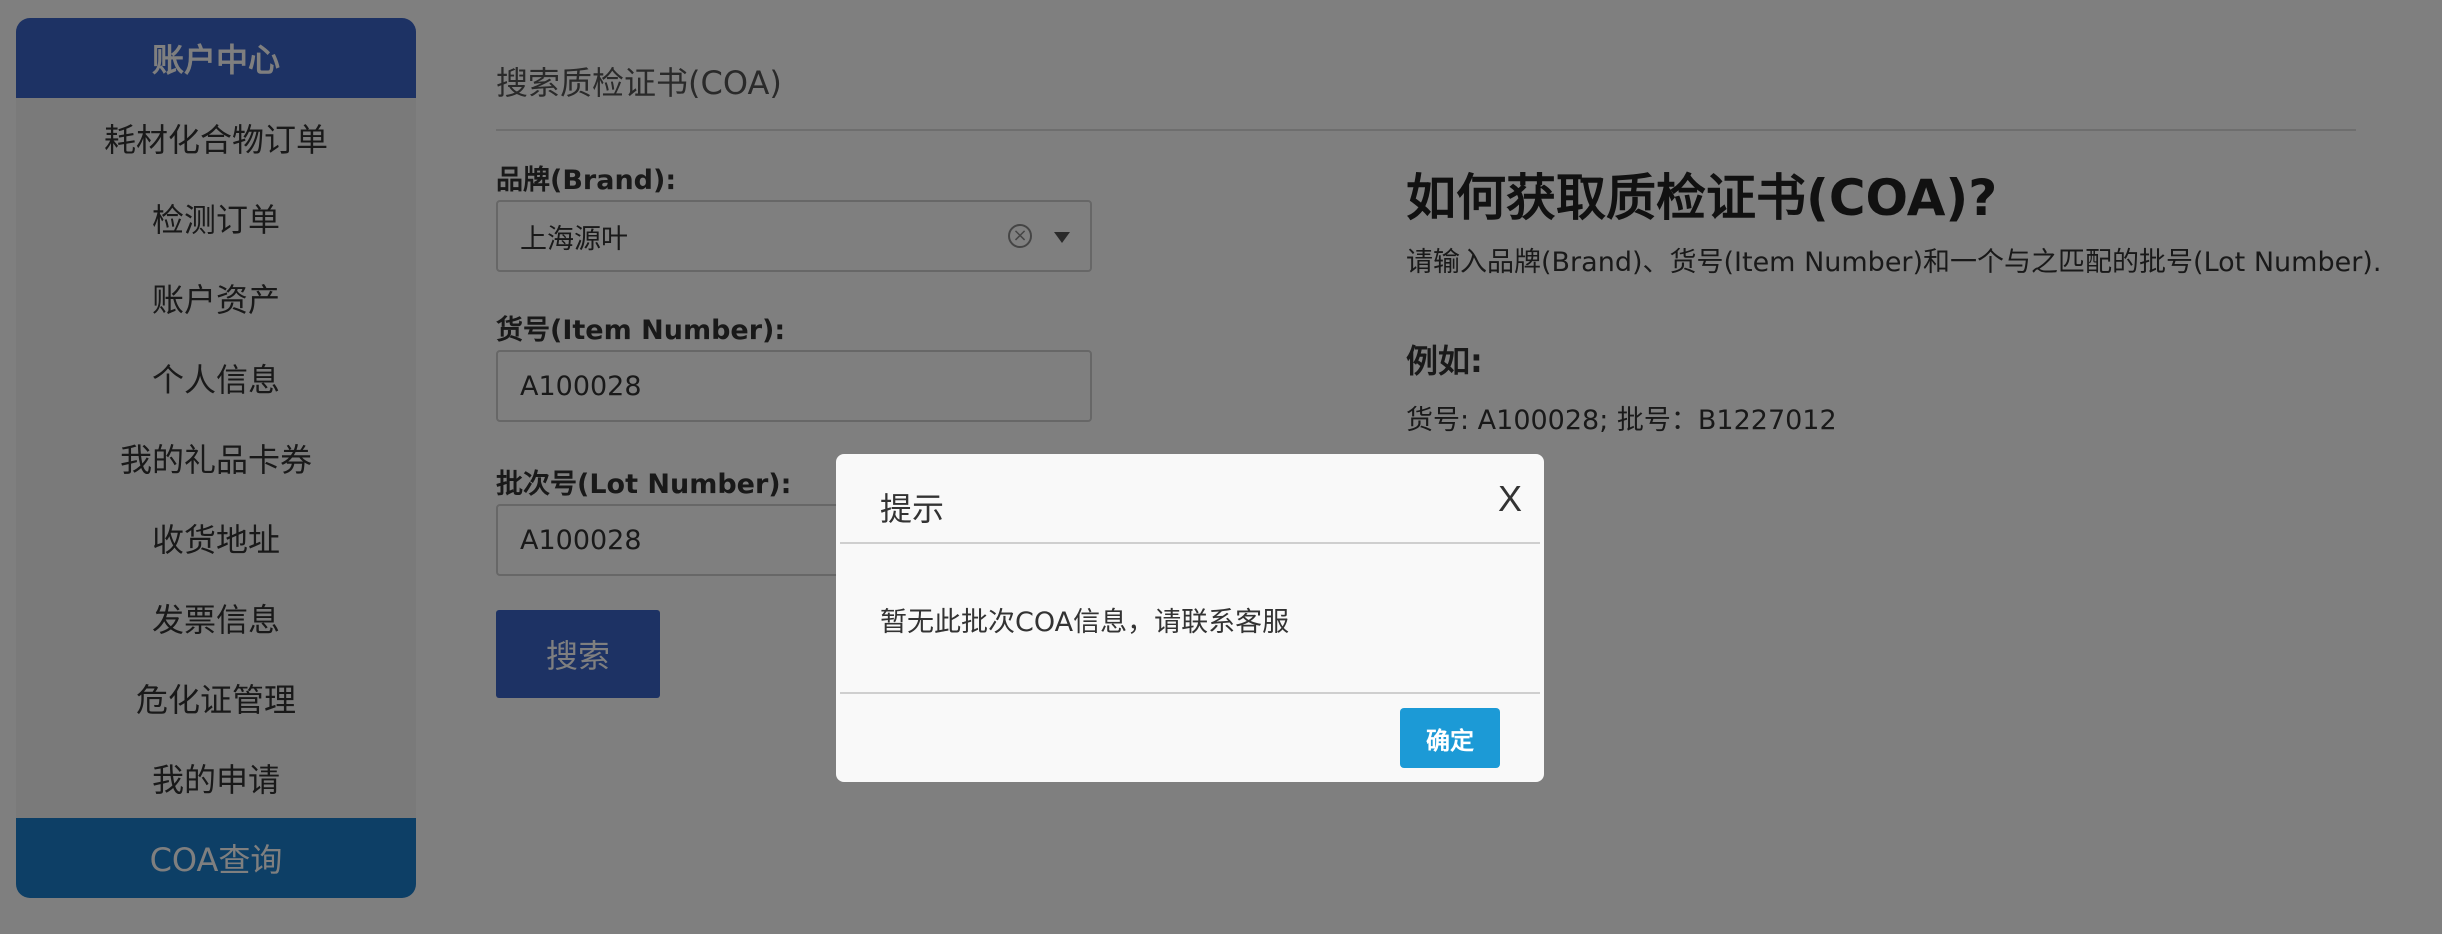 Image resolution: width=2442 pixels, height=934 pixels. Describe the element at coordinates (1190, 543) in the screenshot. I see `modal-header-divider` at that location.